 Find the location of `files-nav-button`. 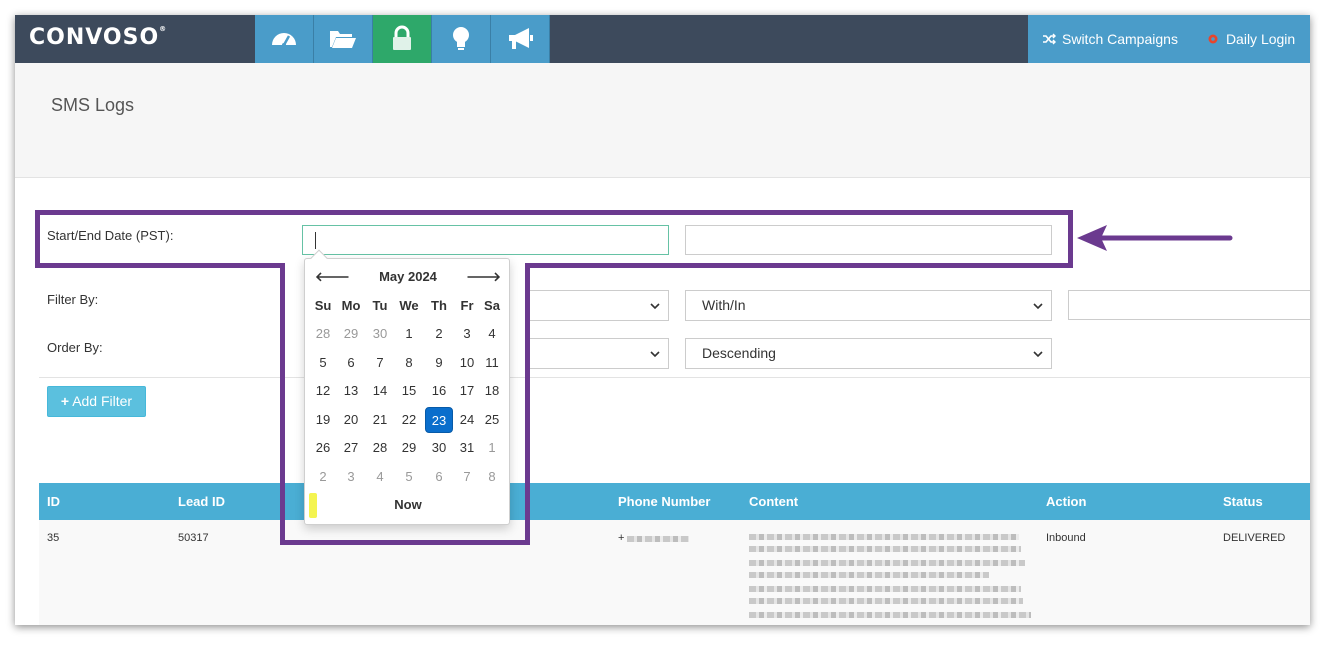

files-nav-button is located at coordinates (343, 39).